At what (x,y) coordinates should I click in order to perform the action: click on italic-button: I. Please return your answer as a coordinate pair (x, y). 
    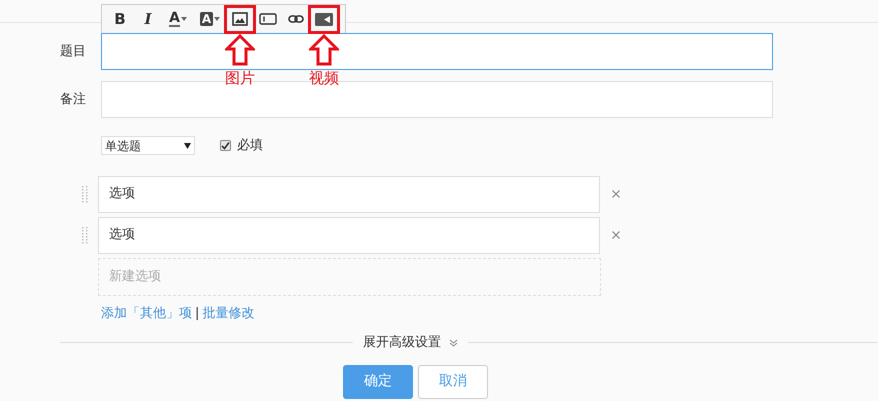
    Looking at the image, I should click on (148, 19).